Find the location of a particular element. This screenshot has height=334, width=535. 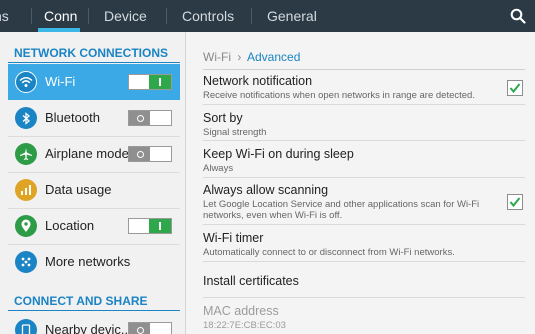

sidebar-item-label: Wi-Fi is located at coordinates (60, 81).